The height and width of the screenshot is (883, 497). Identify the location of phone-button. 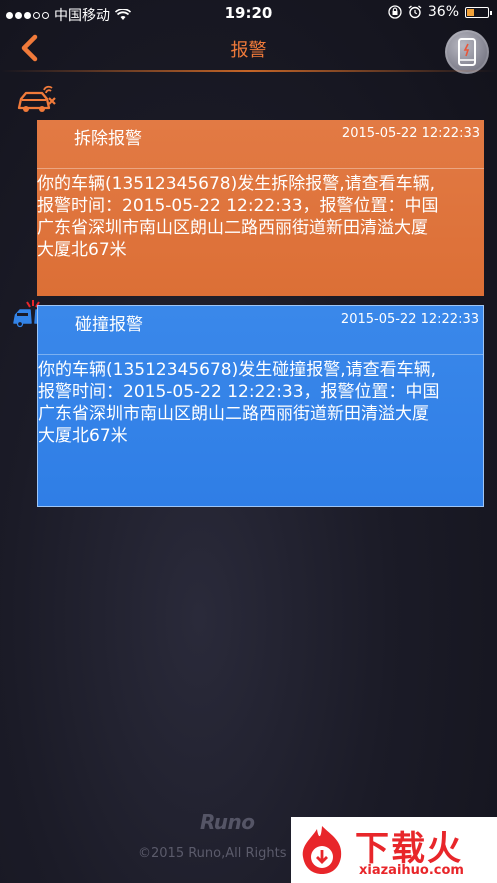
(467, 52).